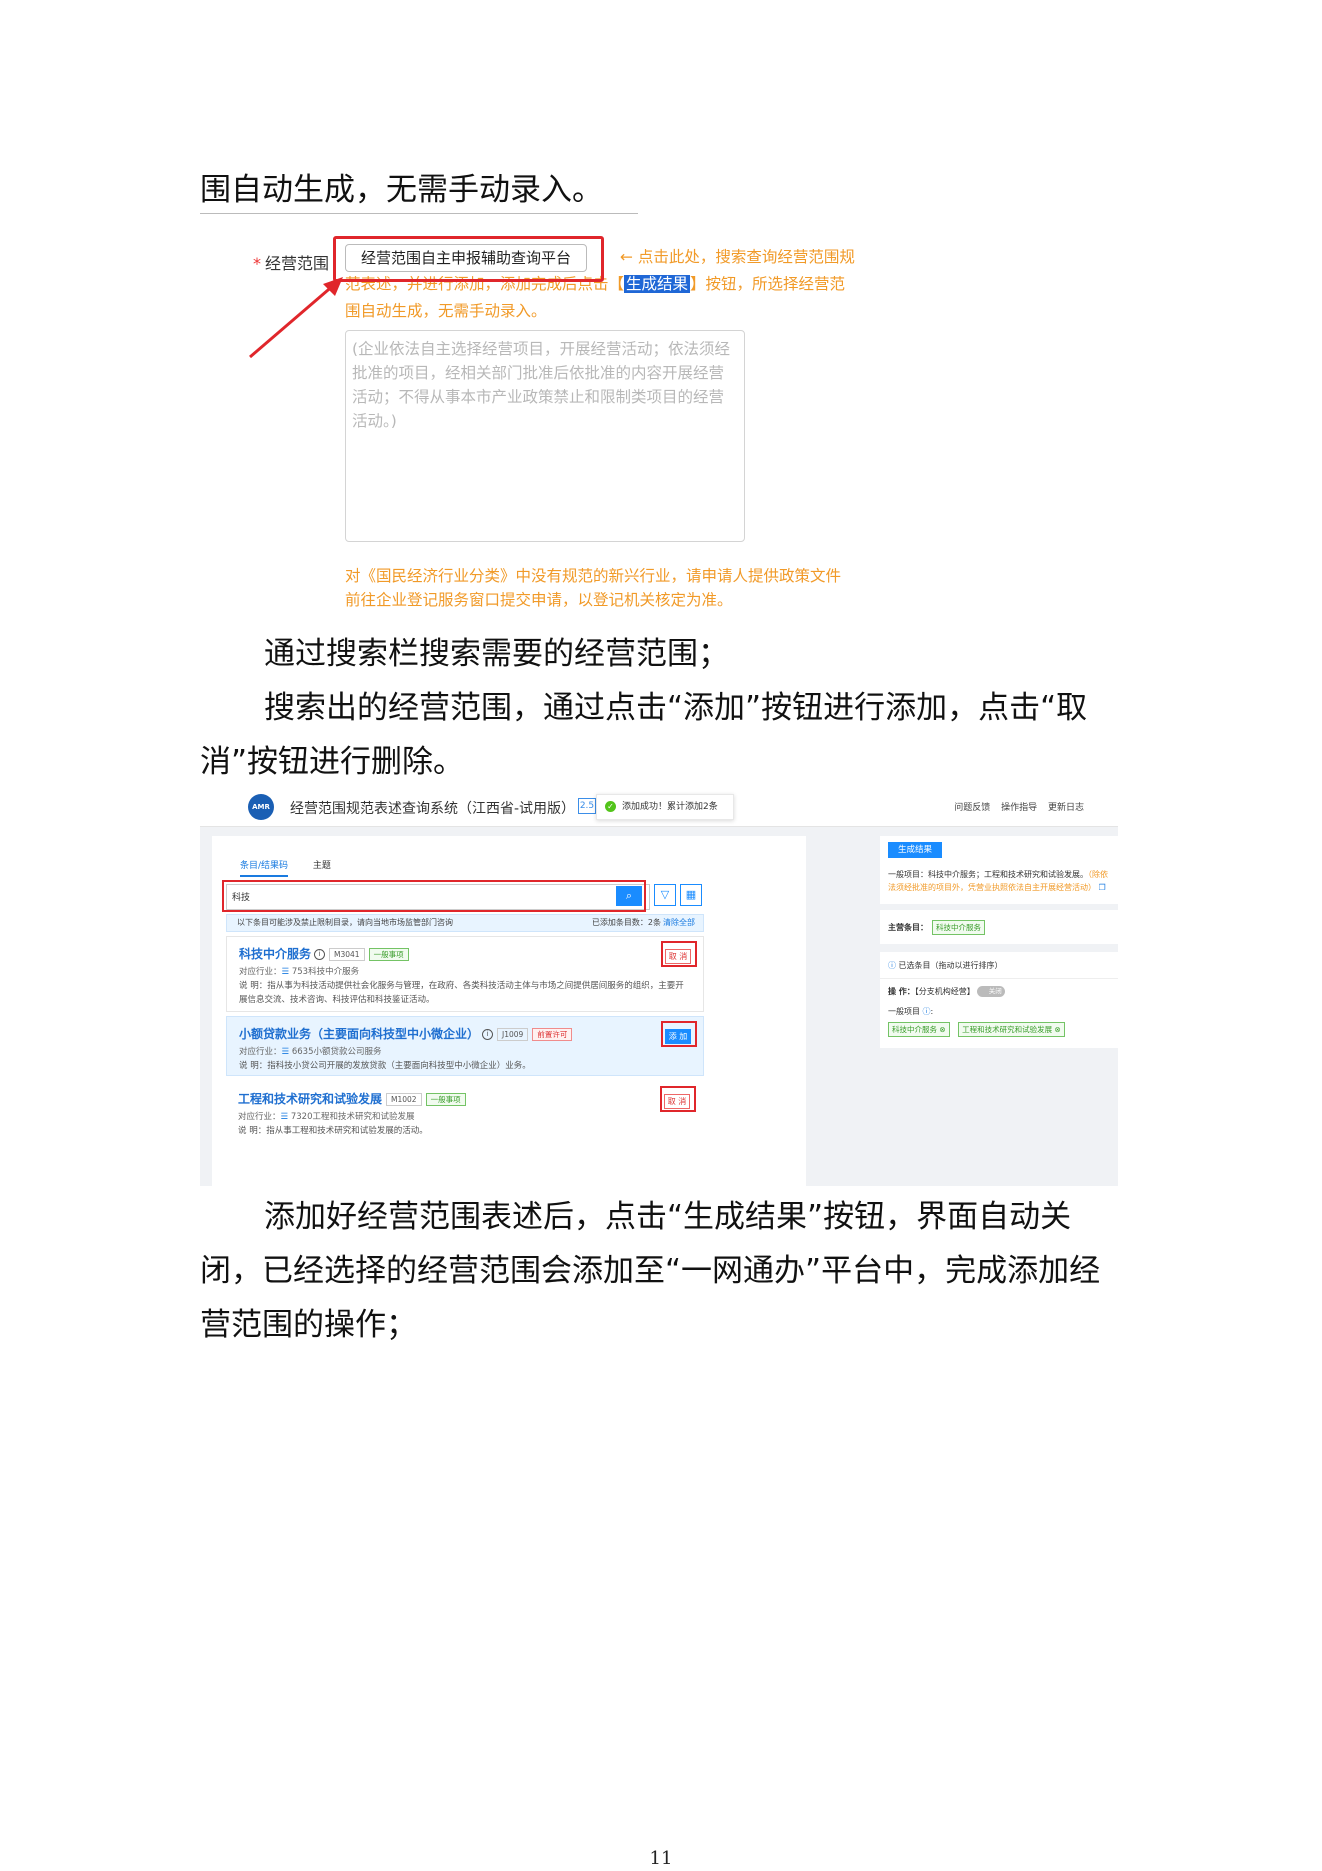 Image resolution: width=1322 pixels, height=1871 pixels. I want to click on business-scope-label: * 经营范围, so click(291, 263).